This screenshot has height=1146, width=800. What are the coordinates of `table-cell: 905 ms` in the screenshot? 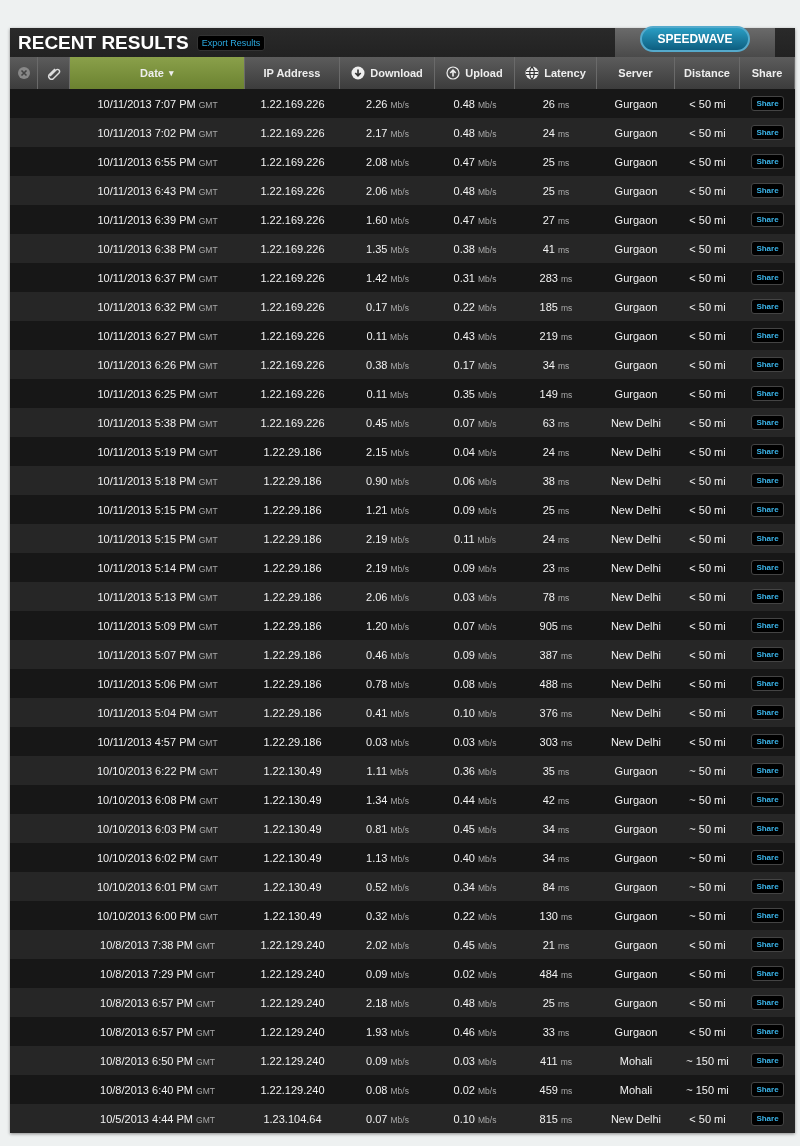 It's located at (556, 625).